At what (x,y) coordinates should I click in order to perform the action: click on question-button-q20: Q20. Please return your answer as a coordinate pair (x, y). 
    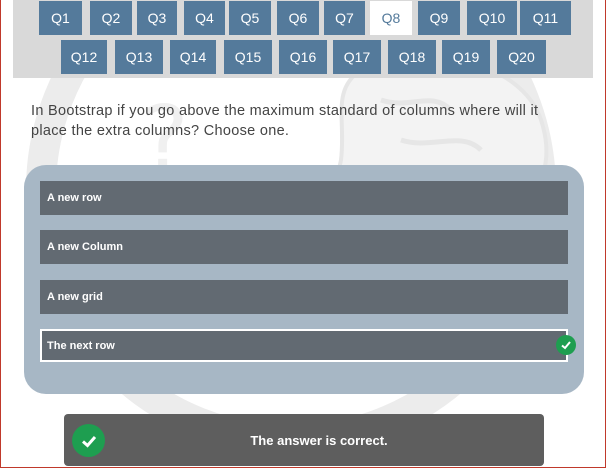
    Looking at the image, I should click on (521, 57).